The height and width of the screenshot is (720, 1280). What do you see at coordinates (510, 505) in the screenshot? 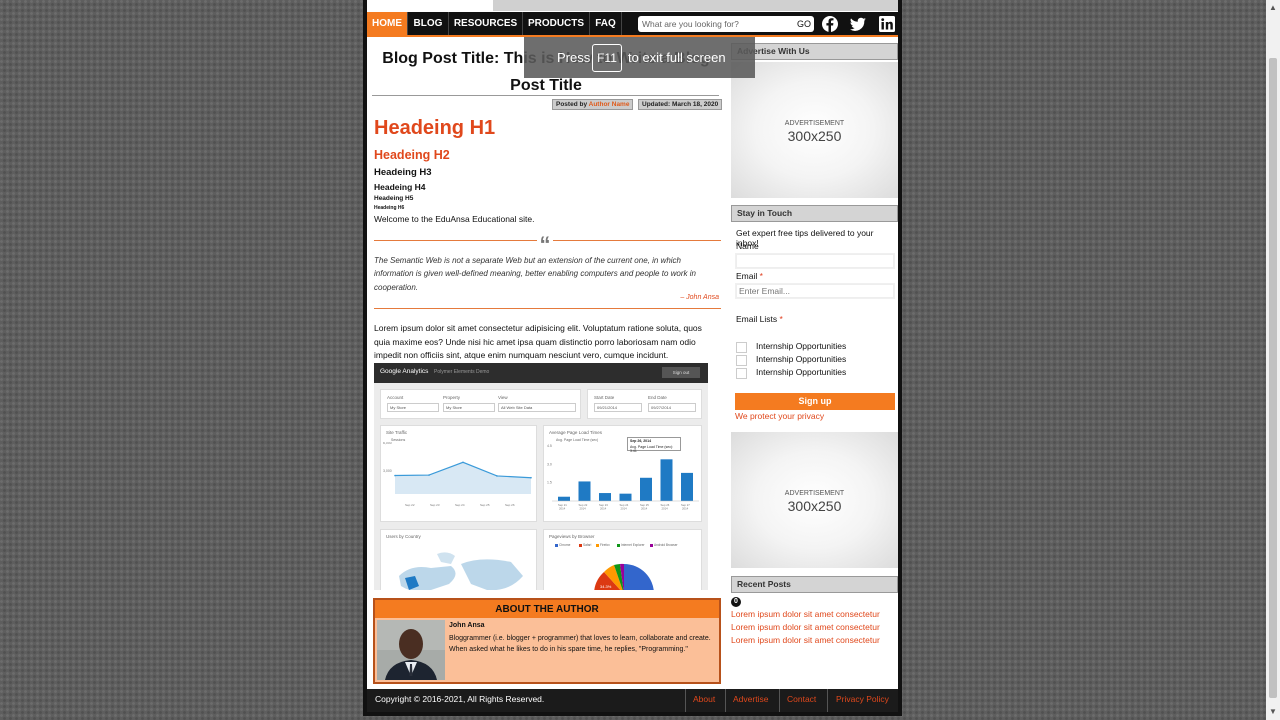
I see `traffic-x-tick: Sep 26` at bounding box center [510, 505].